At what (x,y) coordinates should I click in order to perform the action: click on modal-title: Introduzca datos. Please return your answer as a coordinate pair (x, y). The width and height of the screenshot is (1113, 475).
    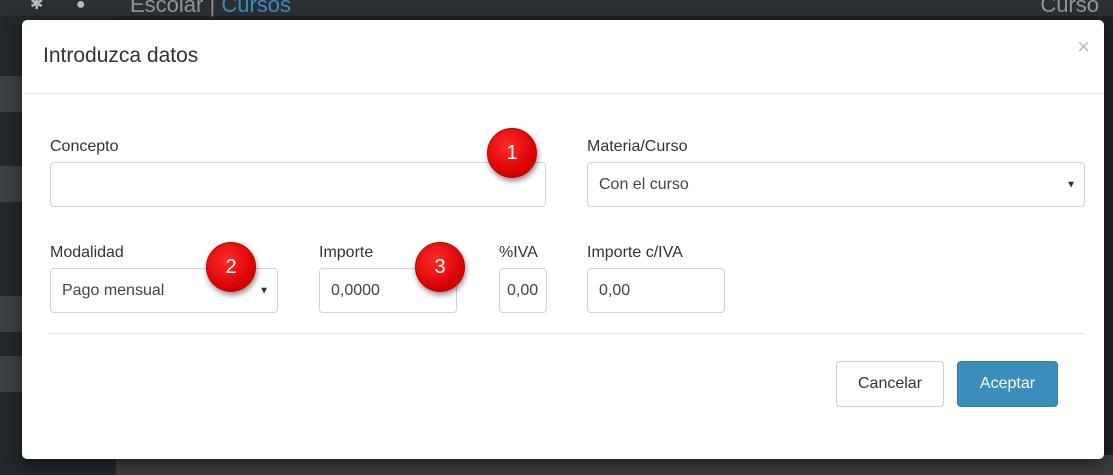
    Looking at the image, I should click on (121, 55).